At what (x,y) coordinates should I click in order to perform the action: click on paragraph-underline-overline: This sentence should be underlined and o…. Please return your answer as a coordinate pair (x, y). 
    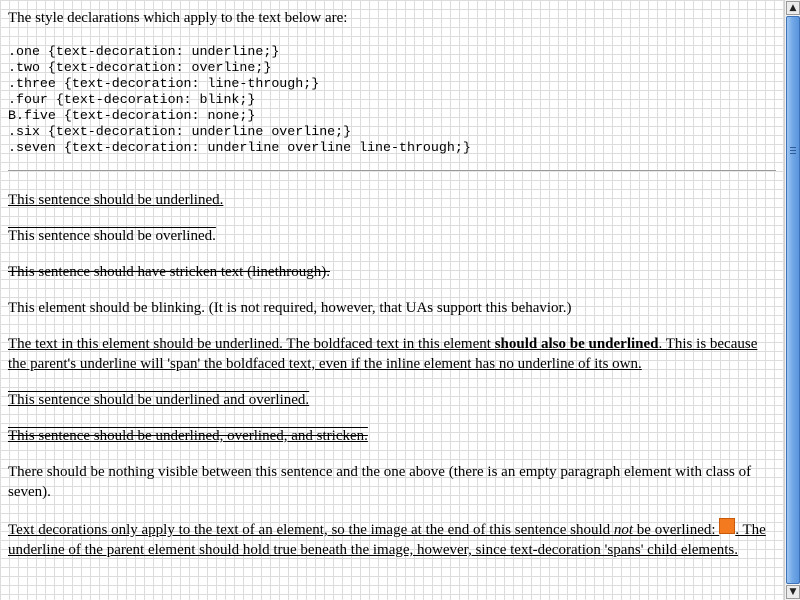
    Looking at the image, I should click on (159, 400).